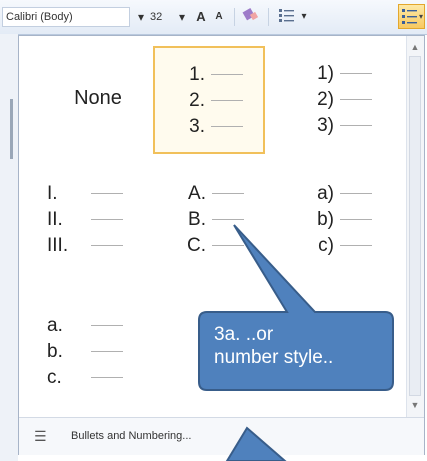 The image size is (427, 461). Describe the element at coordinates (197, 193) in the screenshot. I see `item-number: A.` at that location.